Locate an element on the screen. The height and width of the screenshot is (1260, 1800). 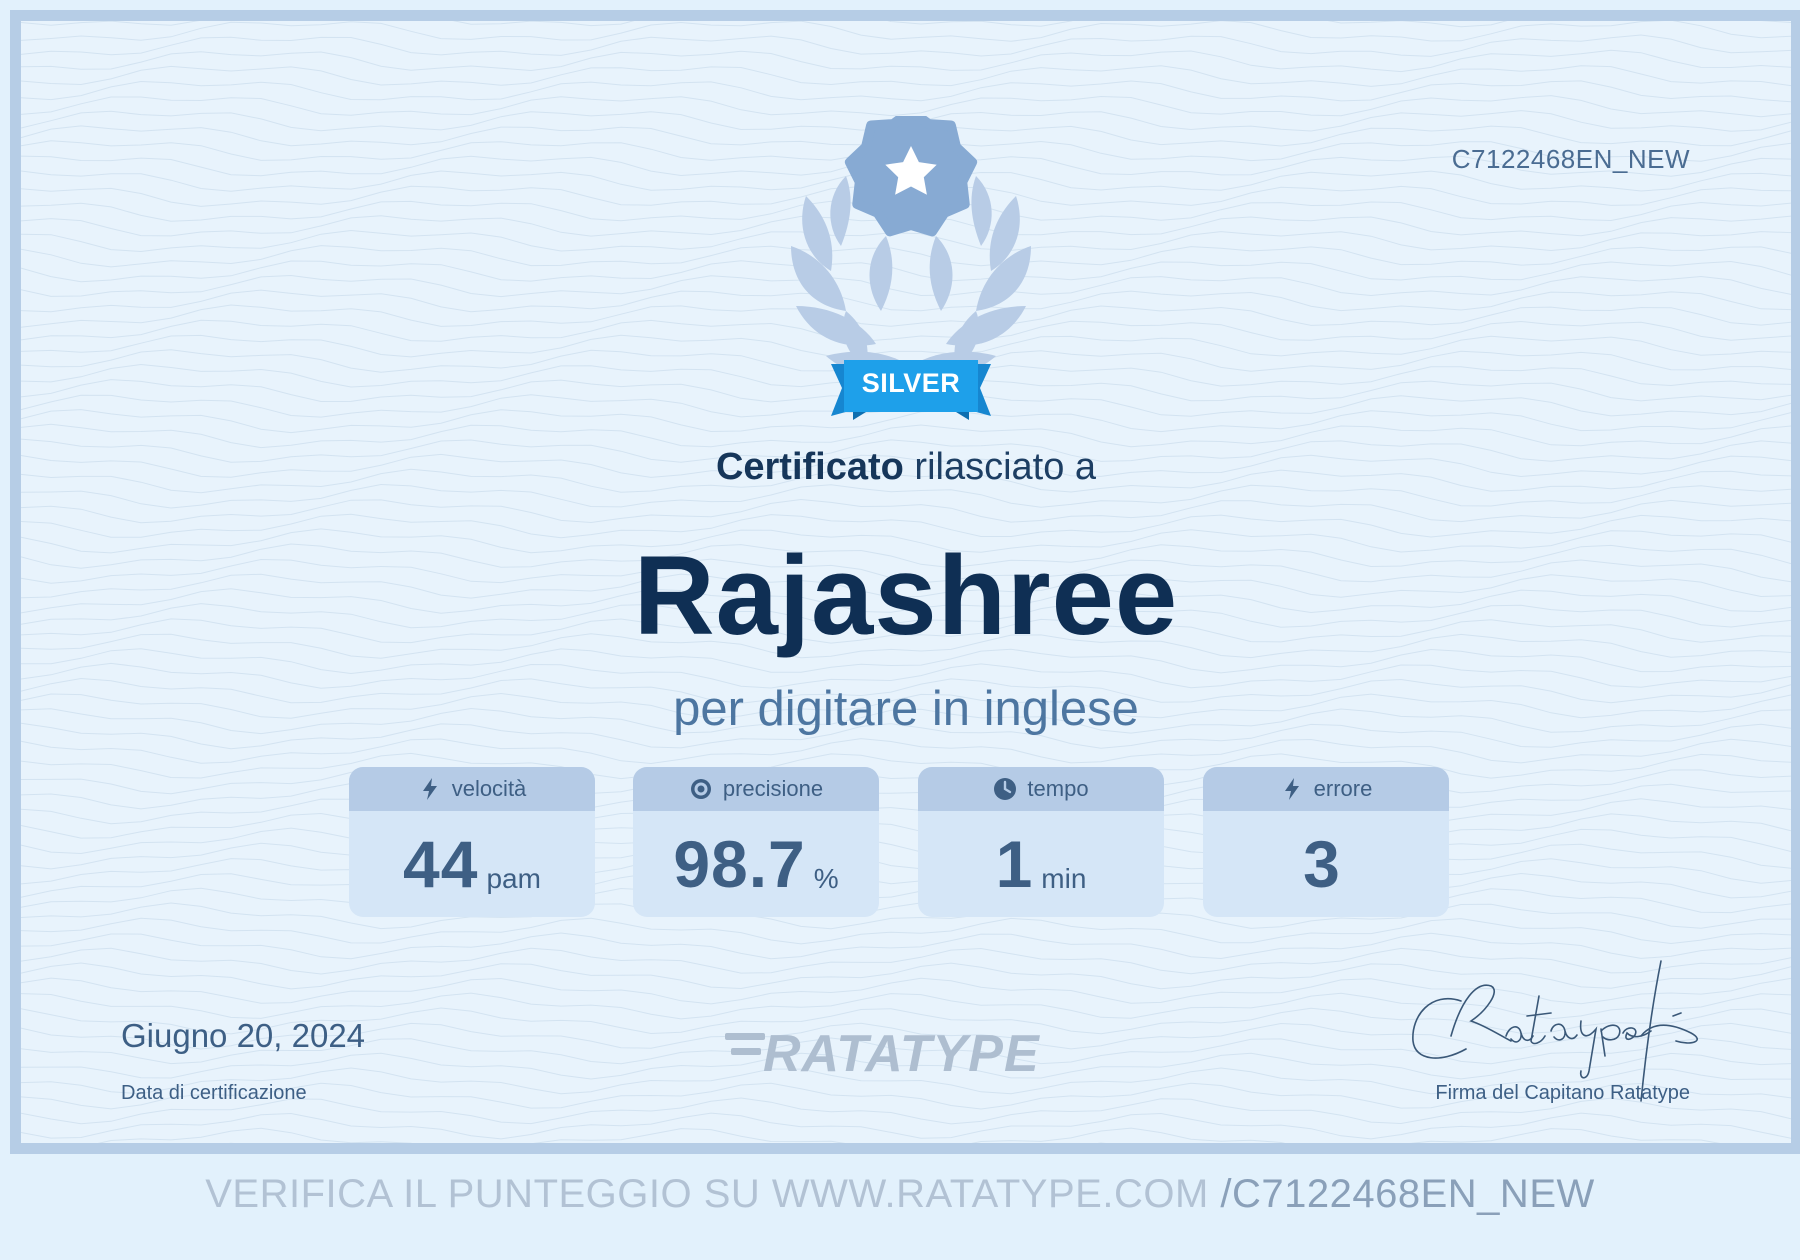
stat-unit: % is located at coordinates (826, 878).